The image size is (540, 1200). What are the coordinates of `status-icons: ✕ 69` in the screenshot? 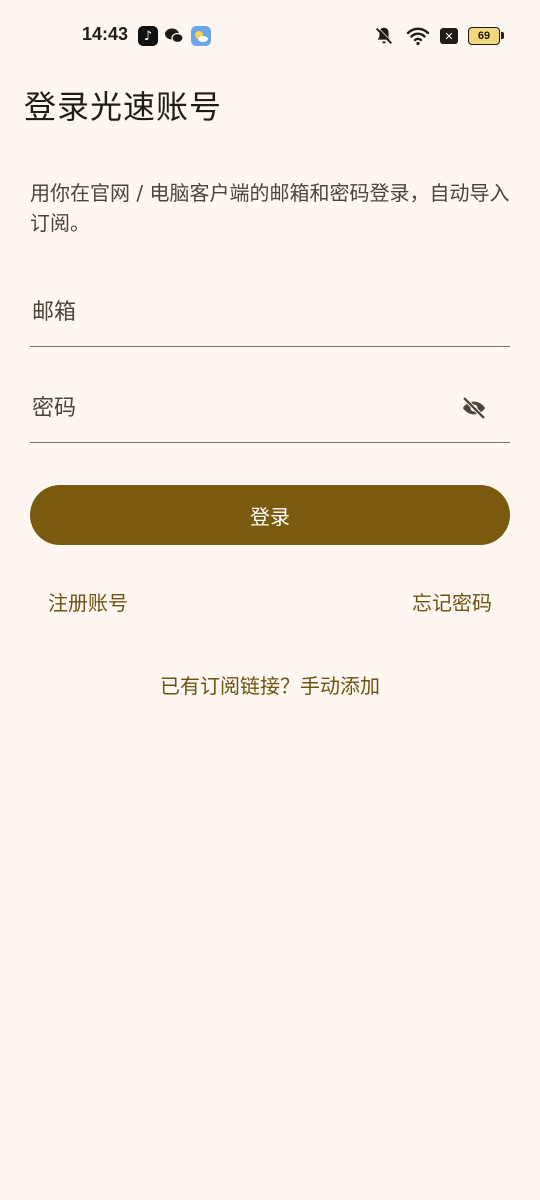 It's located at (438, 36).